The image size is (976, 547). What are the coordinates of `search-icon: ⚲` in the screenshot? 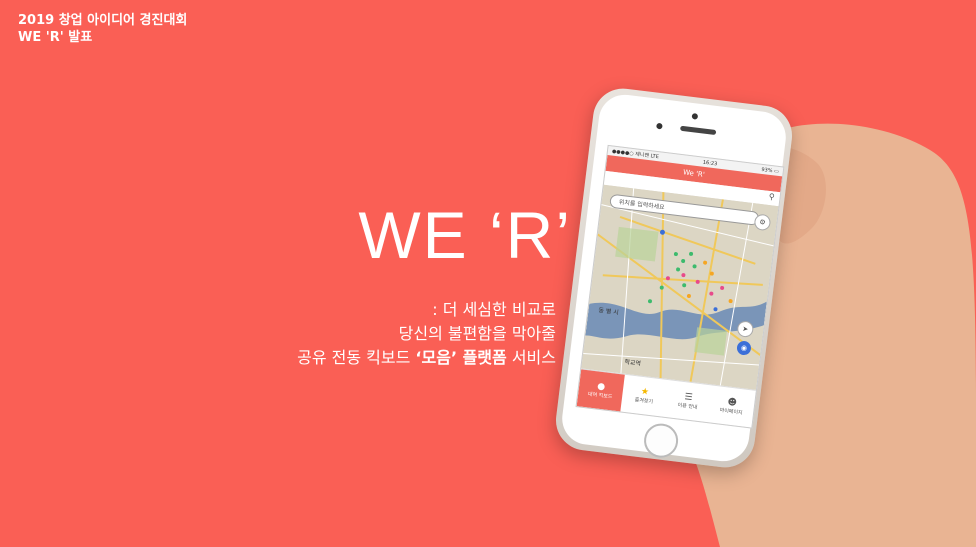 It's located at (771, 197).